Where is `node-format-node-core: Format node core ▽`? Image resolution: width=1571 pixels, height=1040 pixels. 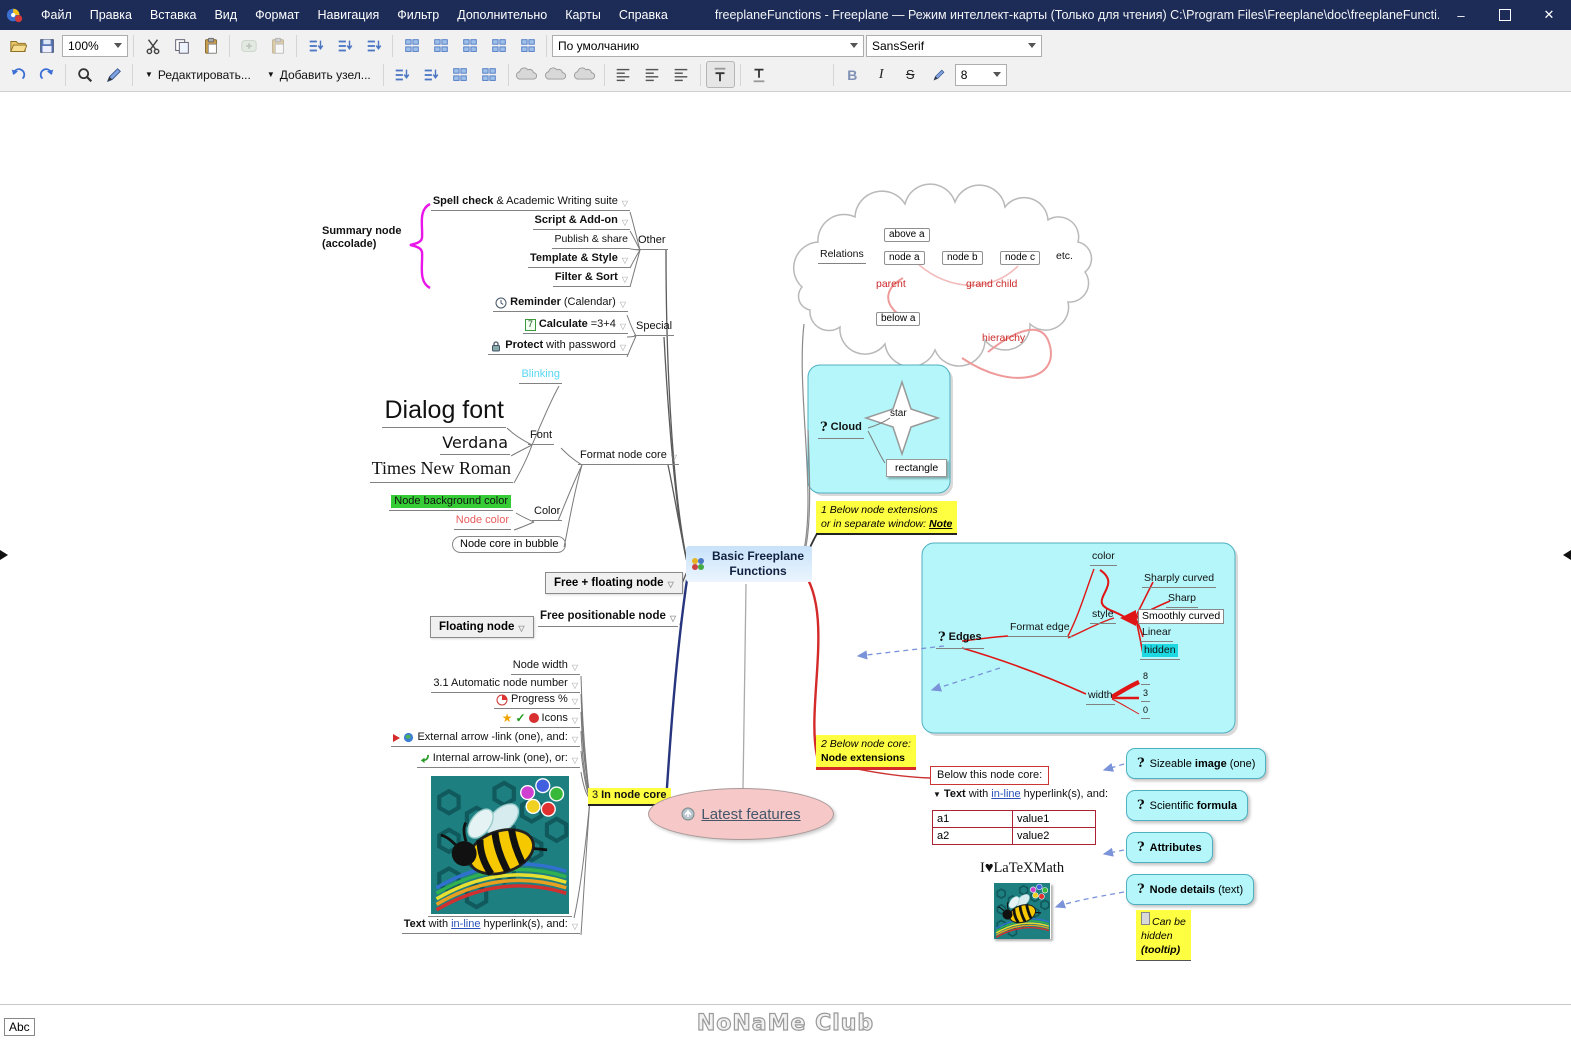 node-format-node-core: Format node core ▽ is located at coordinates (628, 457).